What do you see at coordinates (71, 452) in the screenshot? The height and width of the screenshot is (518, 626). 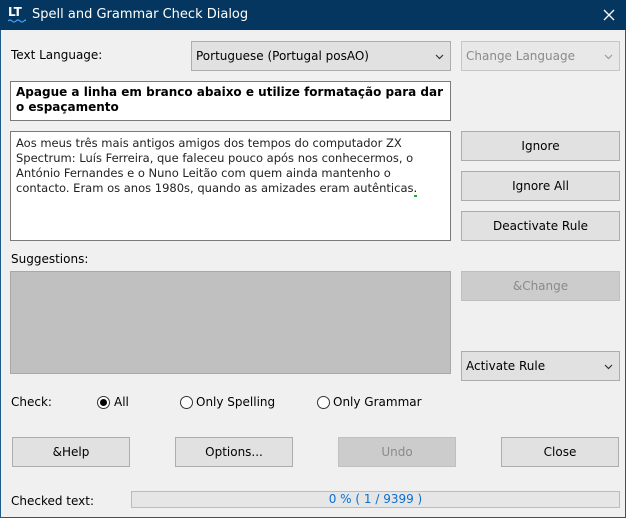 I see `help-button: &Help` at bounding box center [71, 452].